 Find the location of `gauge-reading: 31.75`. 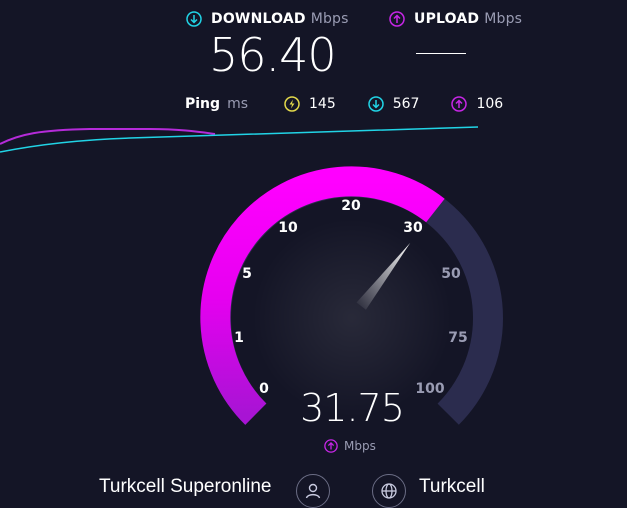

gauge-reading: 31.75 is located at coordinates (352, 408).